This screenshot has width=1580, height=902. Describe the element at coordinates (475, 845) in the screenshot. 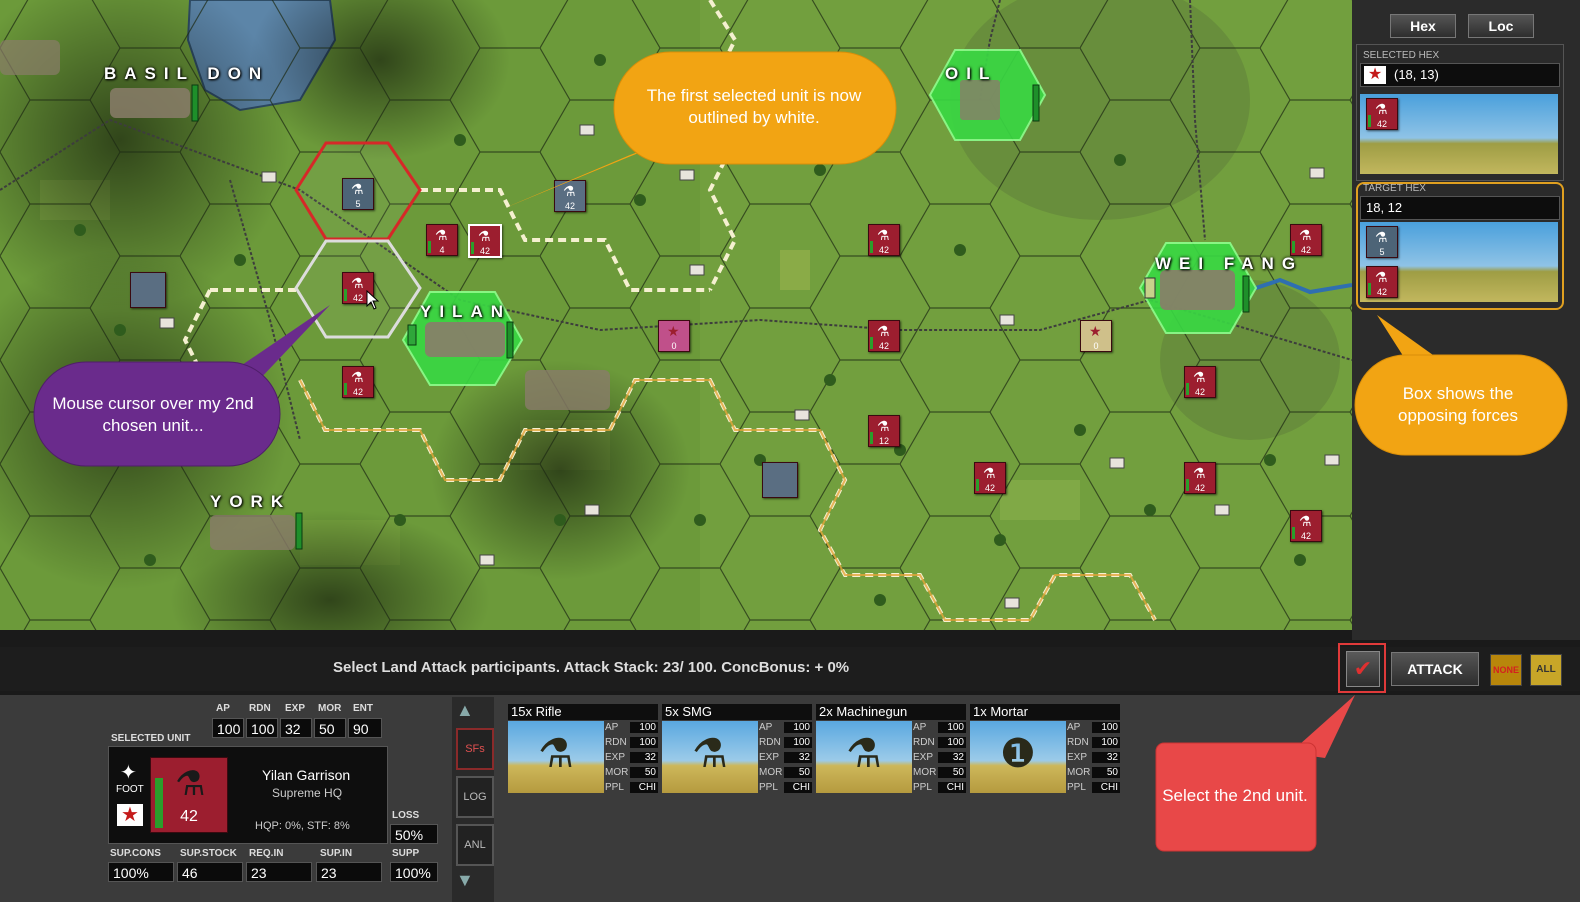

I see `anl-button: ANL` at that location.